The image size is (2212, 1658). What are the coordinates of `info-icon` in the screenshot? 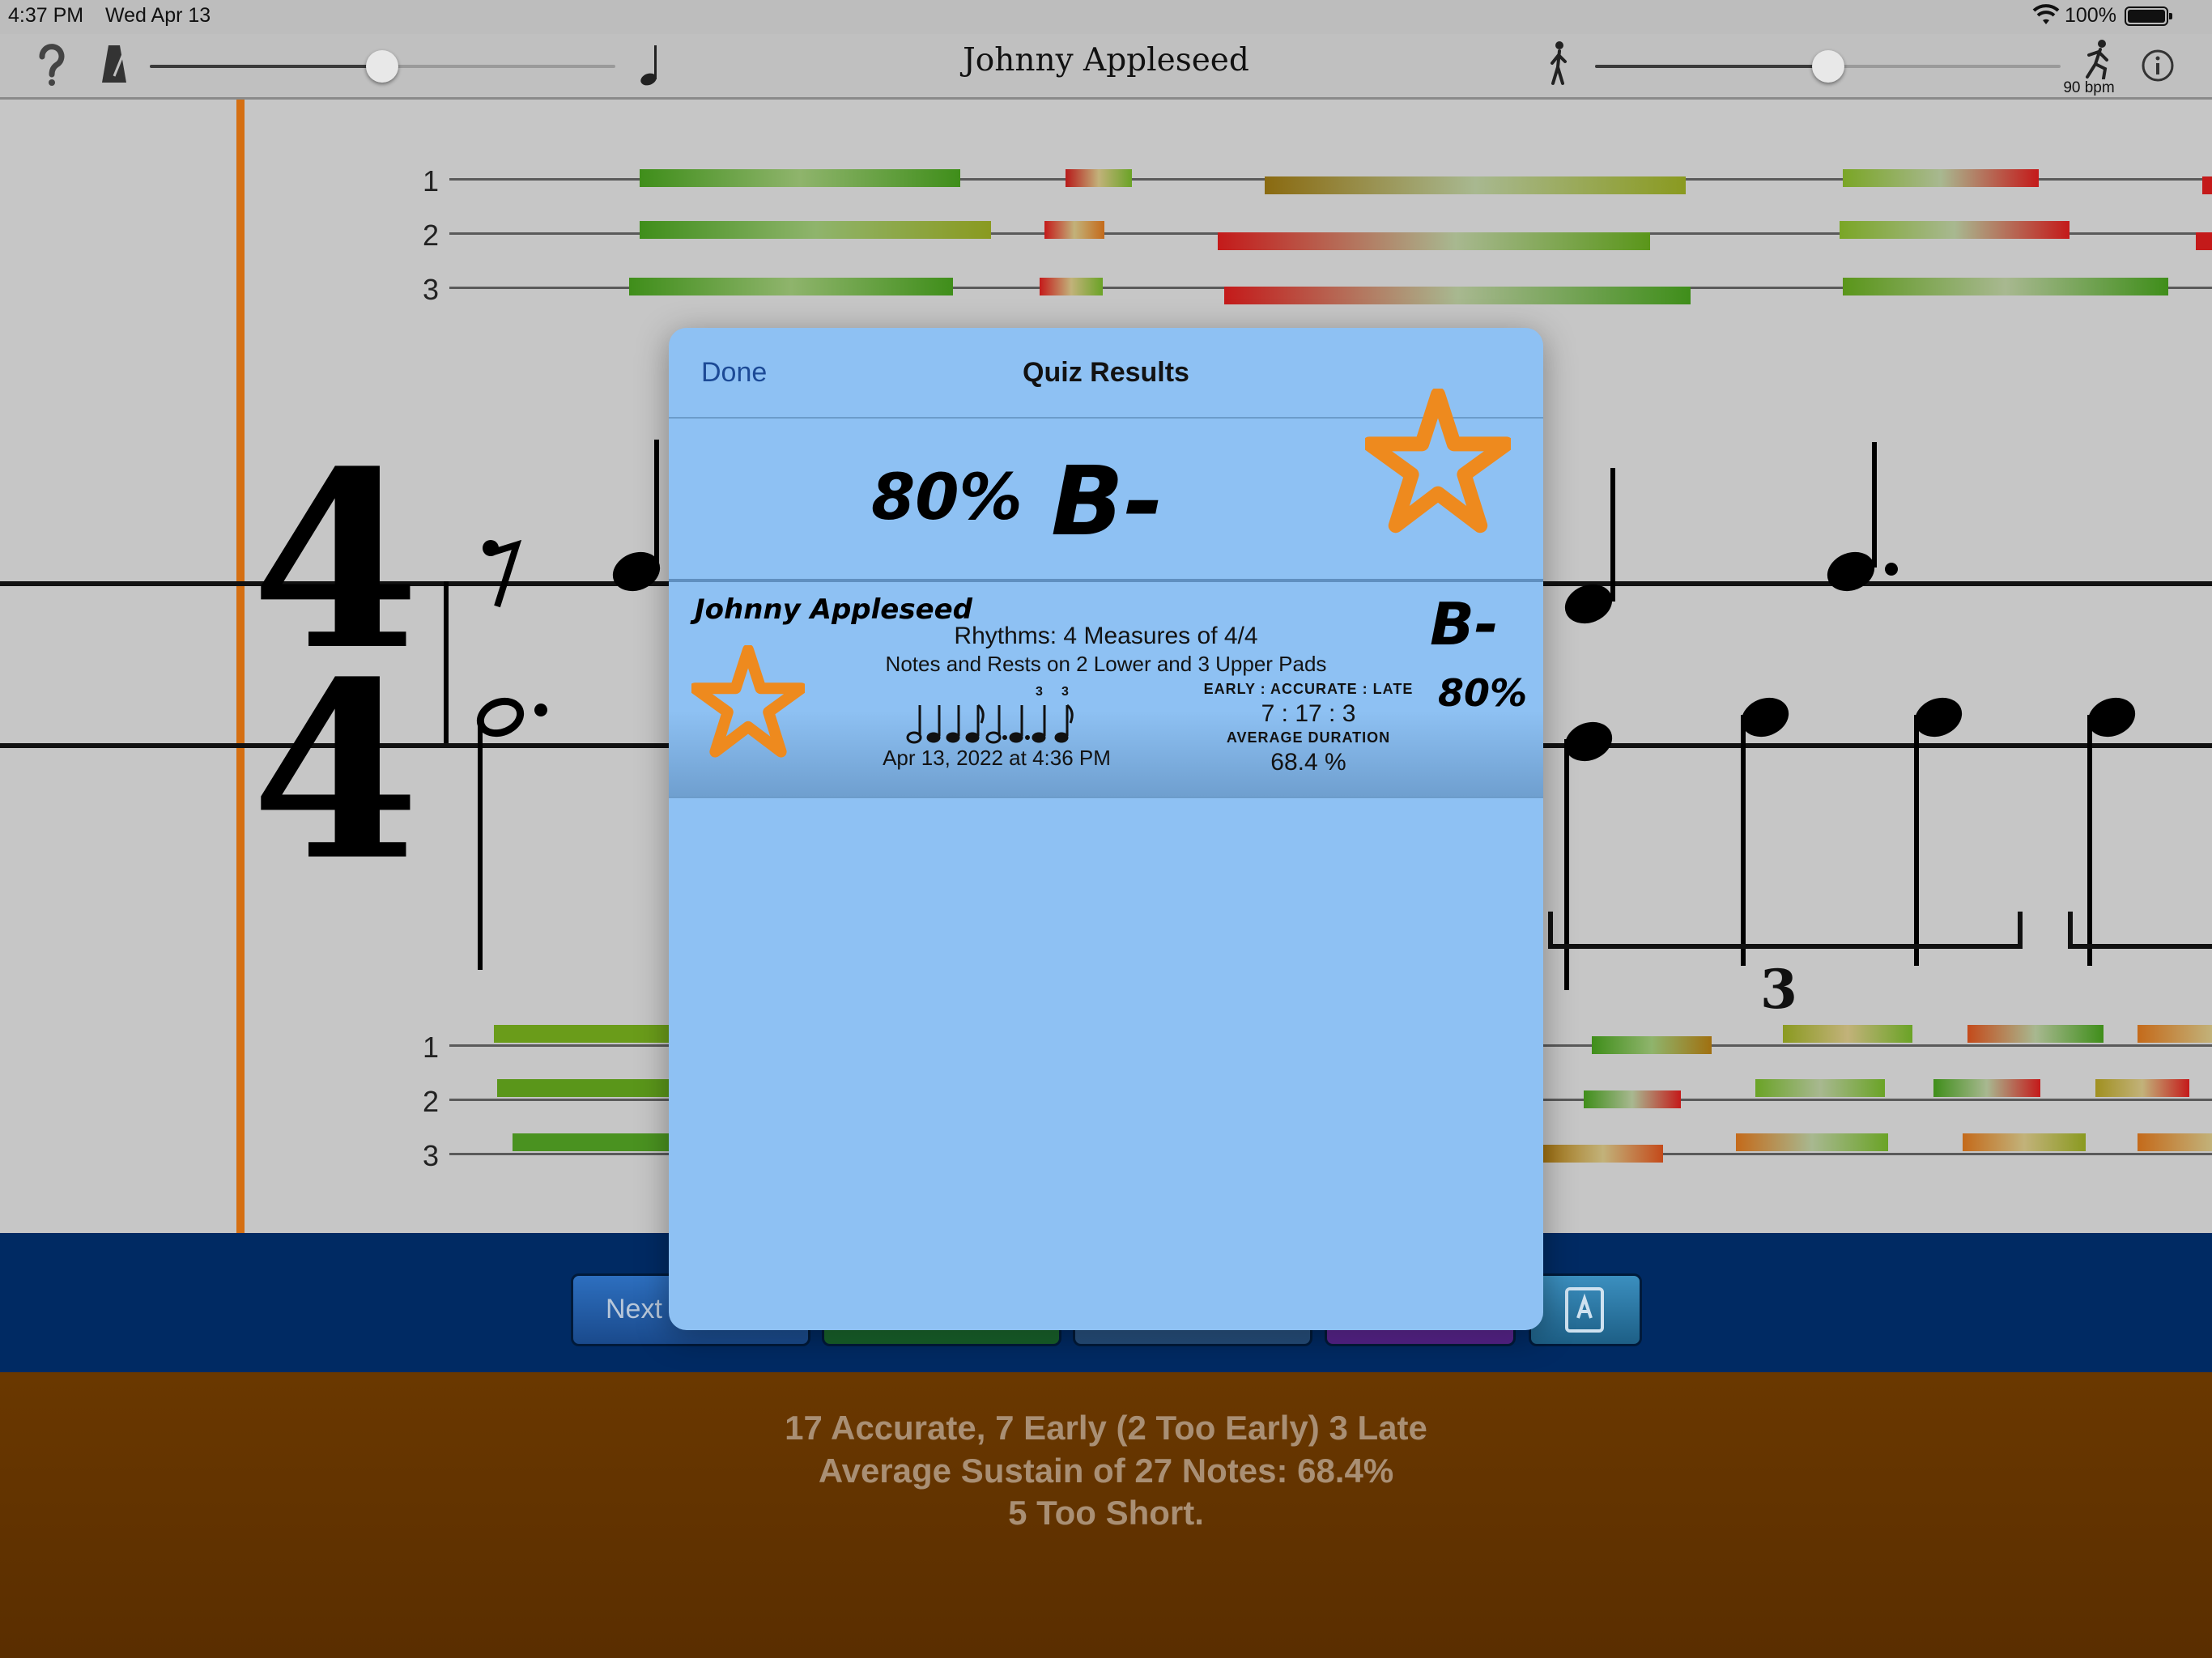 It's located at (2158, 66).